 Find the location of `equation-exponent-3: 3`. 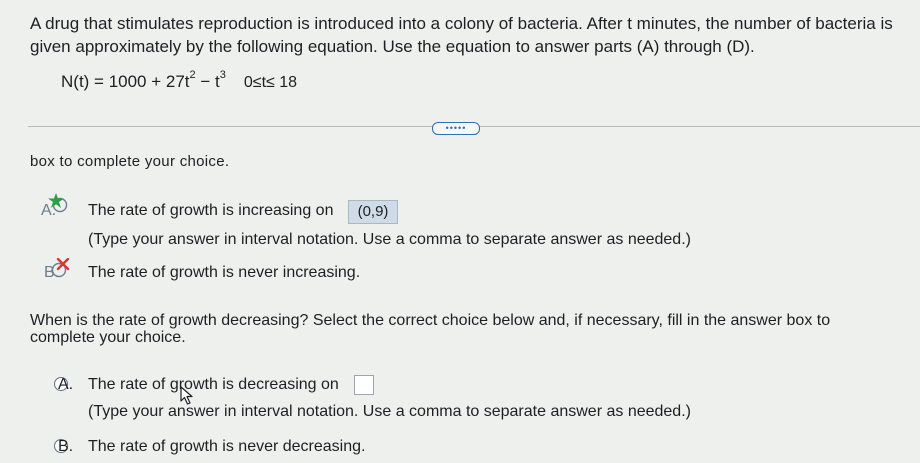

equation-exponent-3: 3 is located at coordinates (222, 75).